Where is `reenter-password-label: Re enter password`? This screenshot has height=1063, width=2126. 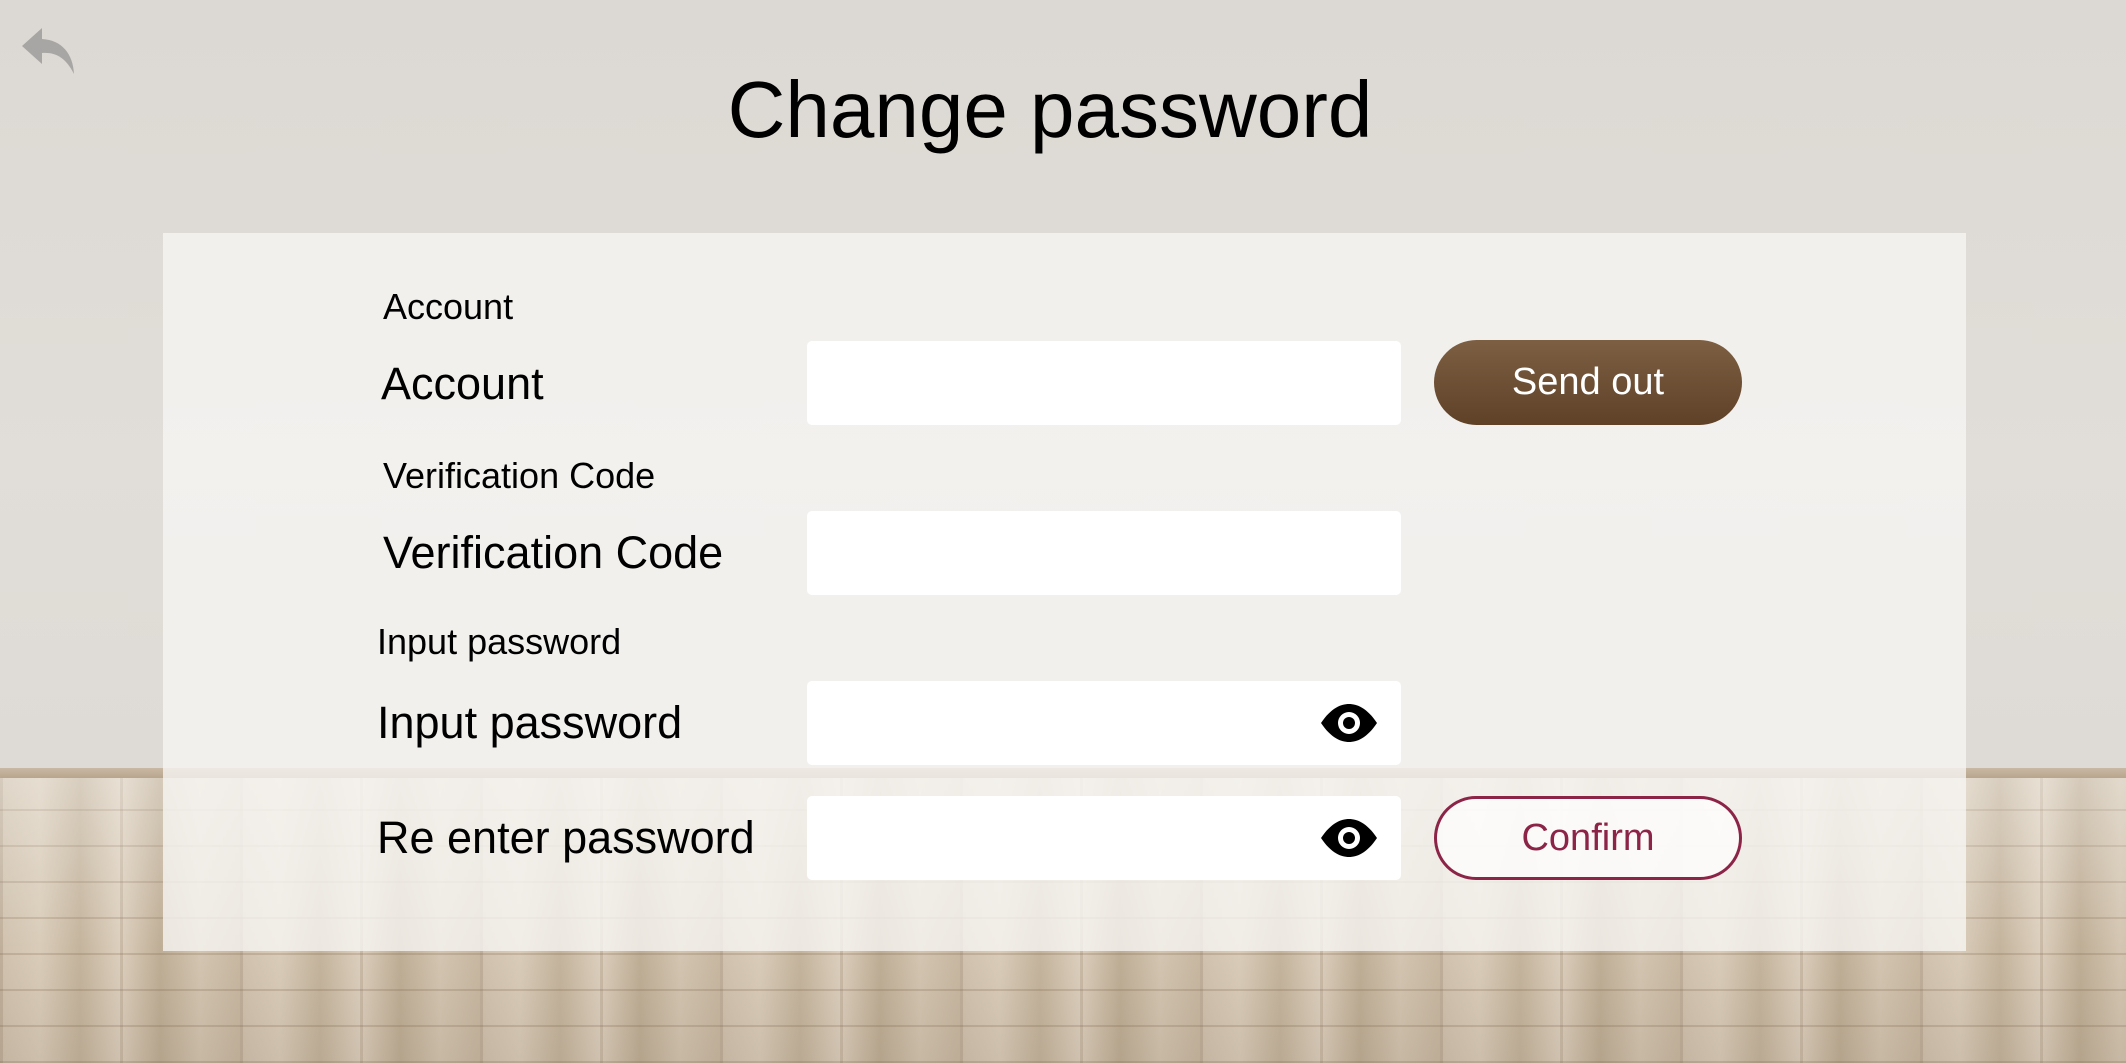 reenter-password-label: Re enter password is located at coordinates (566, 837).